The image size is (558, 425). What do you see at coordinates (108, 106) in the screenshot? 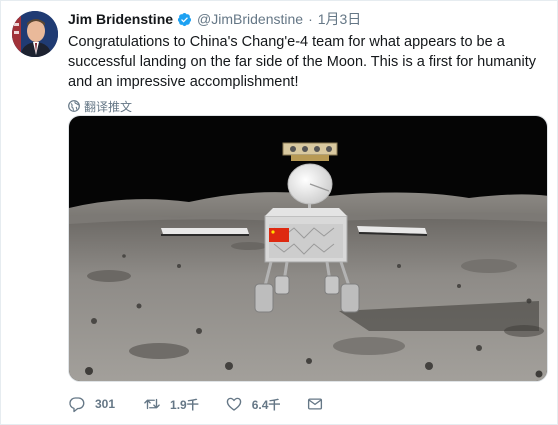
I see `translate-label: 翻译推文` at bounding box center [108, 106].